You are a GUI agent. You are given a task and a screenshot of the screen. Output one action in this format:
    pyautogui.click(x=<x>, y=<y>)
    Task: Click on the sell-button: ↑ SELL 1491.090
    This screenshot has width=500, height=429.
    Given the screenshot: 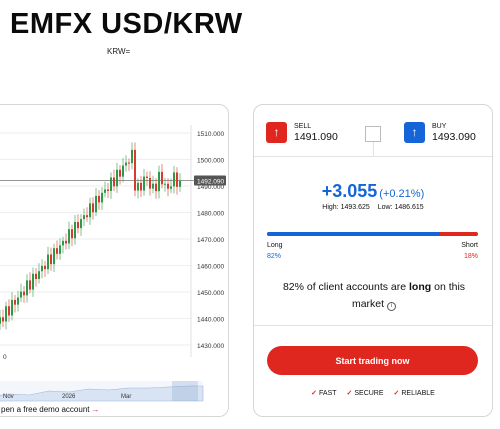 What is the action you would take?
    pyautogui.click(x=302, y=132)
    